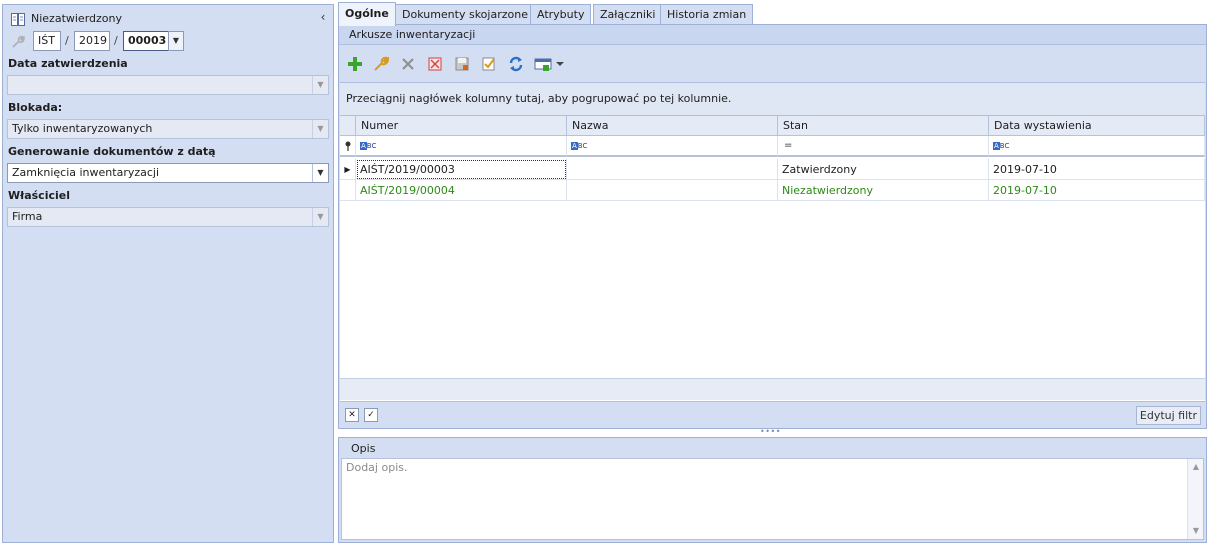  I want to click on delete-icon, so click(408, 64).